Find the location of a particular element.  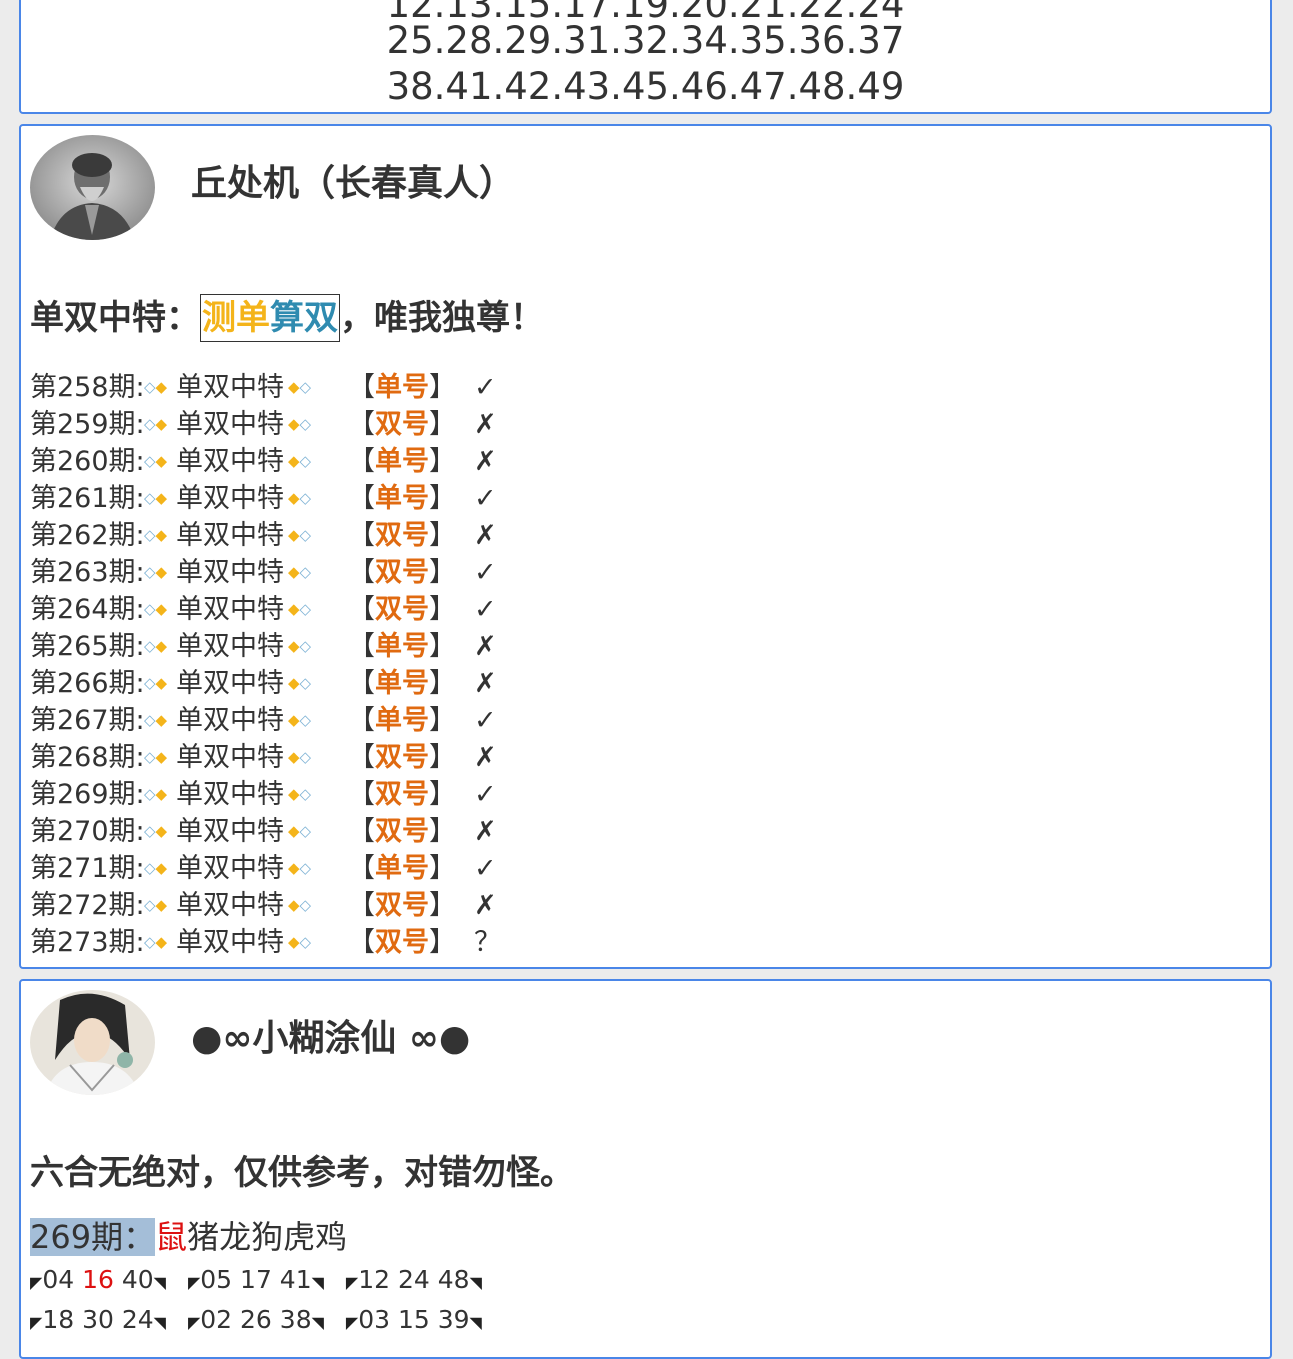

period-number: 第267期: is located at coordinates (87, 720).